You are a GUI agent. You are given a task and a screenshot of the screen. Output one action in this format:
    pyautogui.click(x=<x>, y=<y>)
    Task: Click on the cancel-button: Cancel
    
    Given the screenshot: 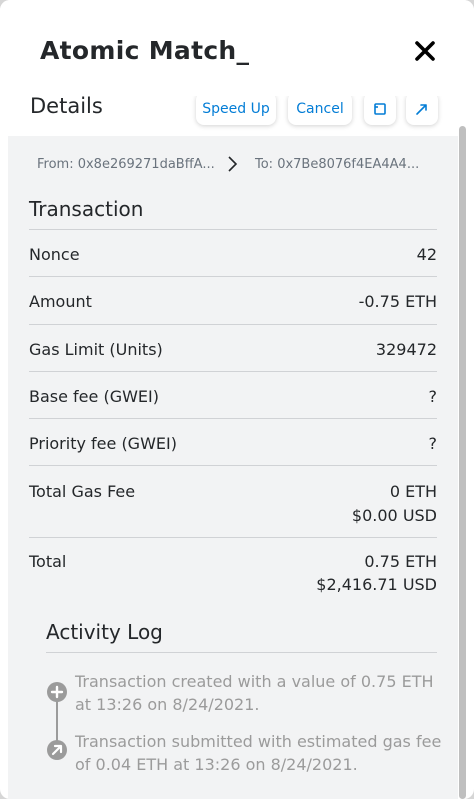 What is the action you would take?
    pyautogui.click(x=320, y=108)
    